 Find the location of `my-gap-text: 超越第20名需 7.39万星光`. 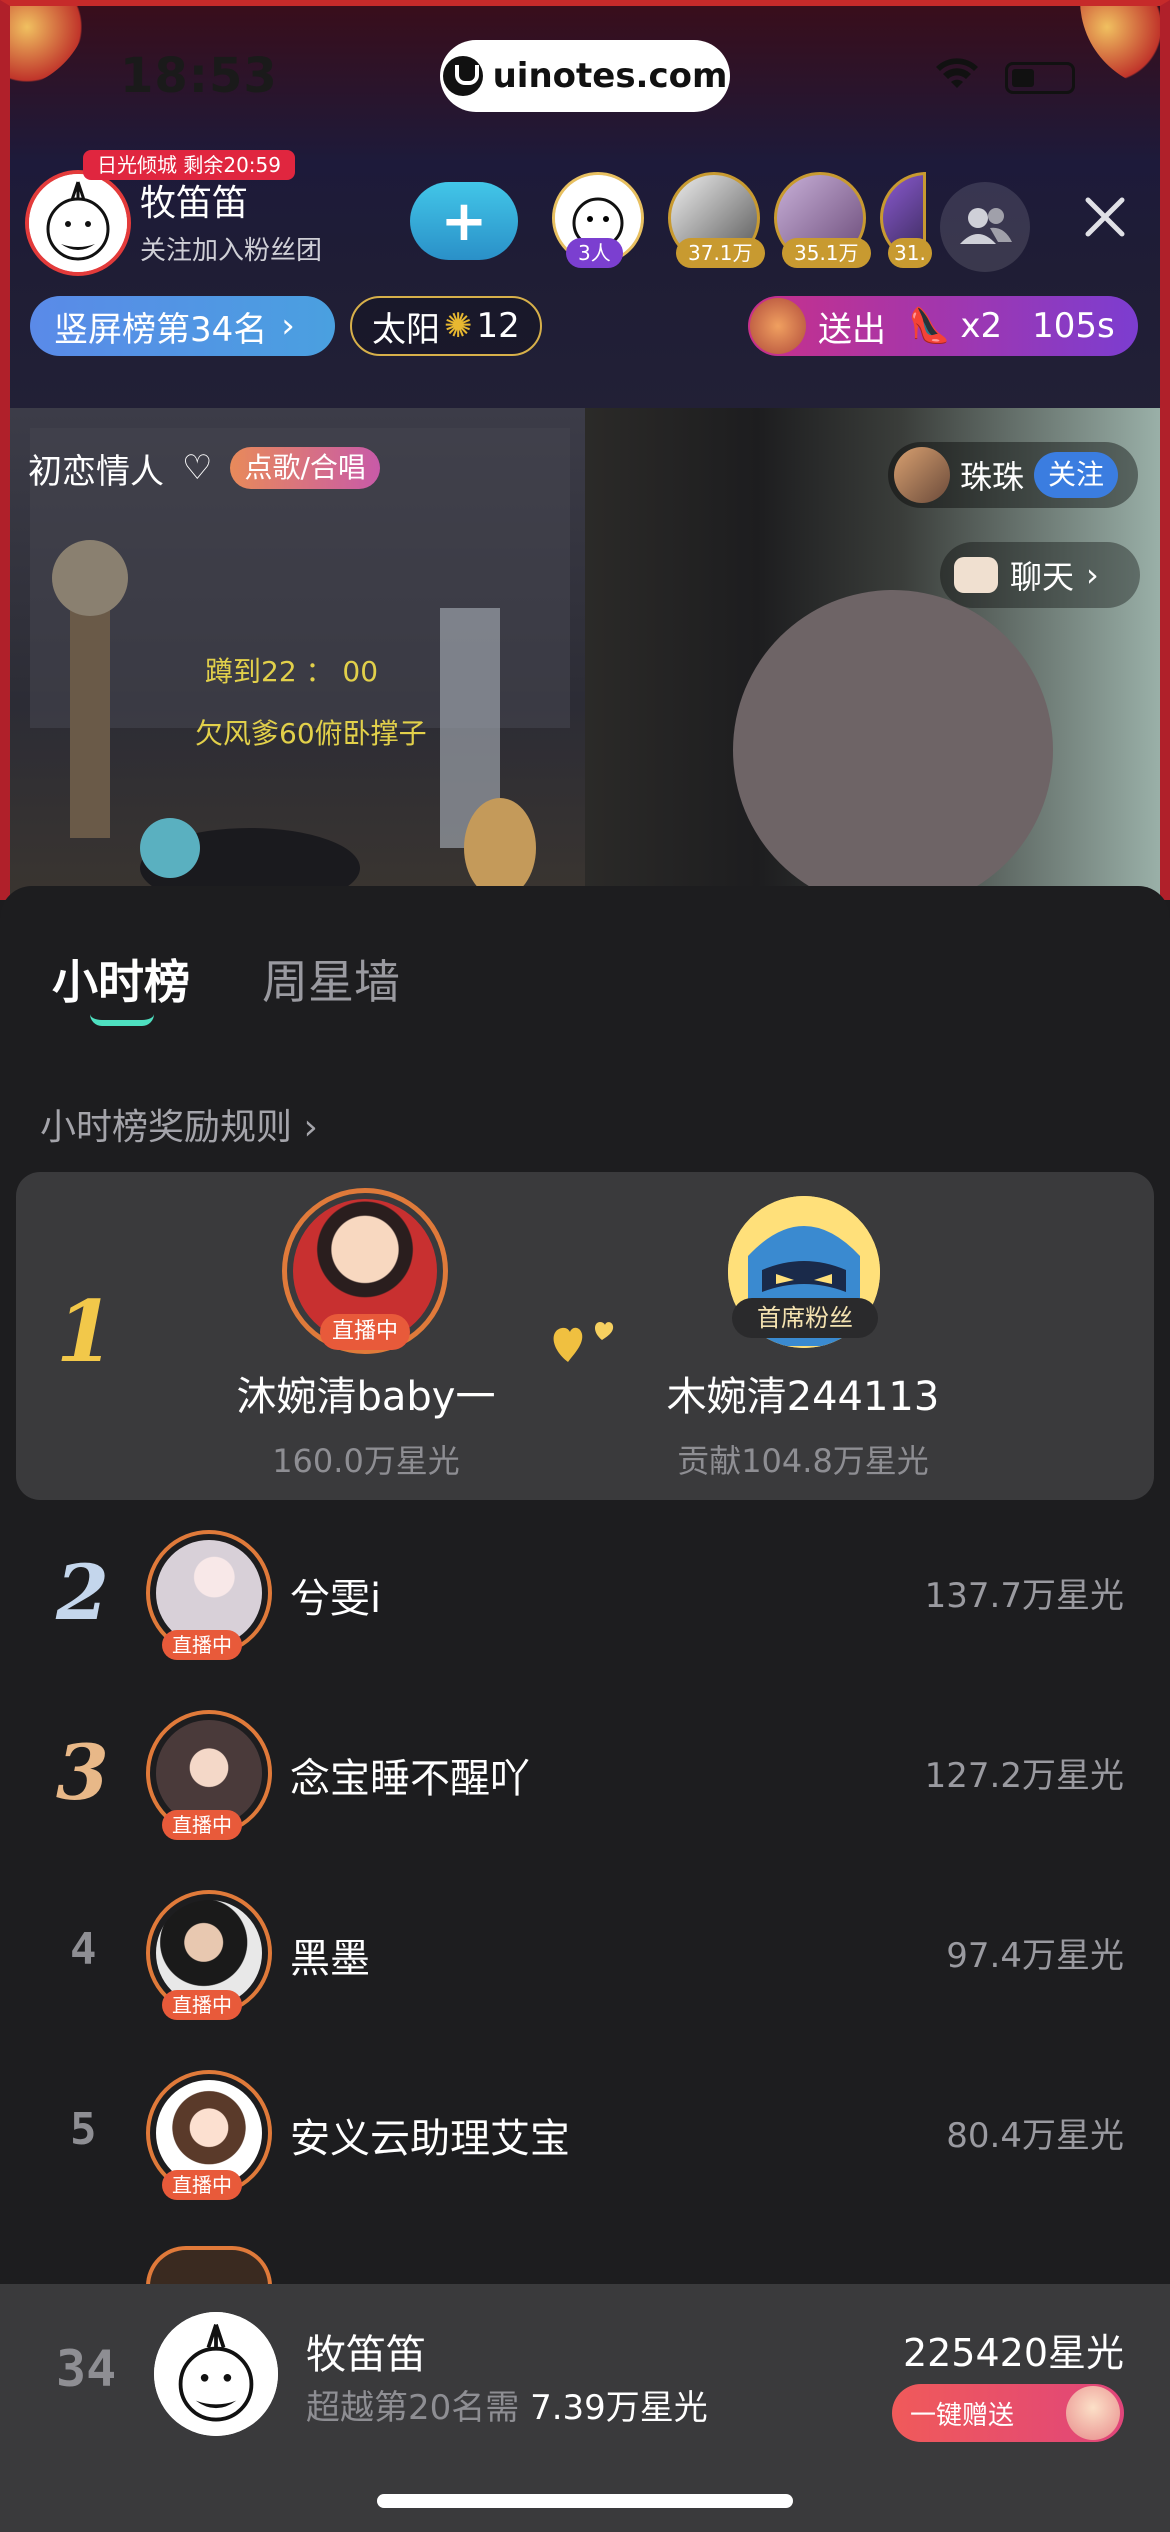

my-gap-text: 超越第20名需 7.39万星光 is located at coordinates (507, 2404).